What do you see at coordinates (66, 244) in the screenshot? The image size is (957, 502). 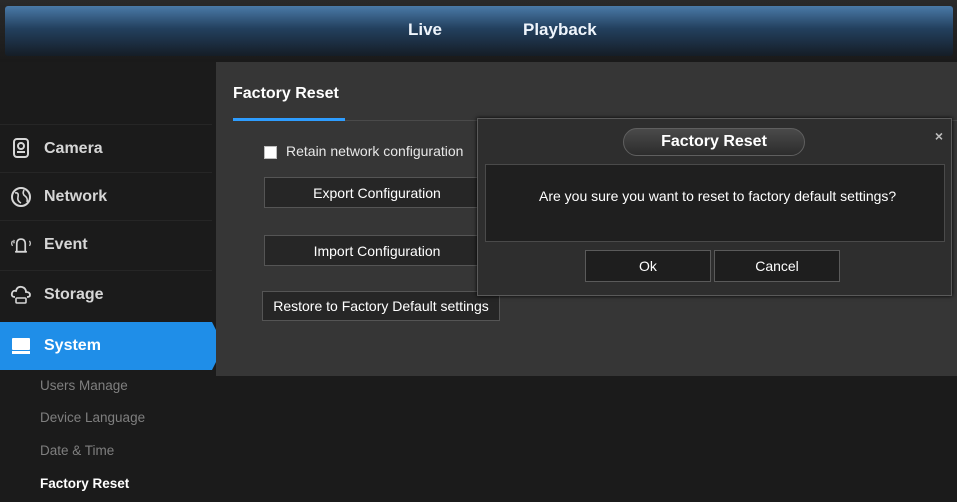 I see `sidebar-item-label: Event` at bounding box center [66, 244].